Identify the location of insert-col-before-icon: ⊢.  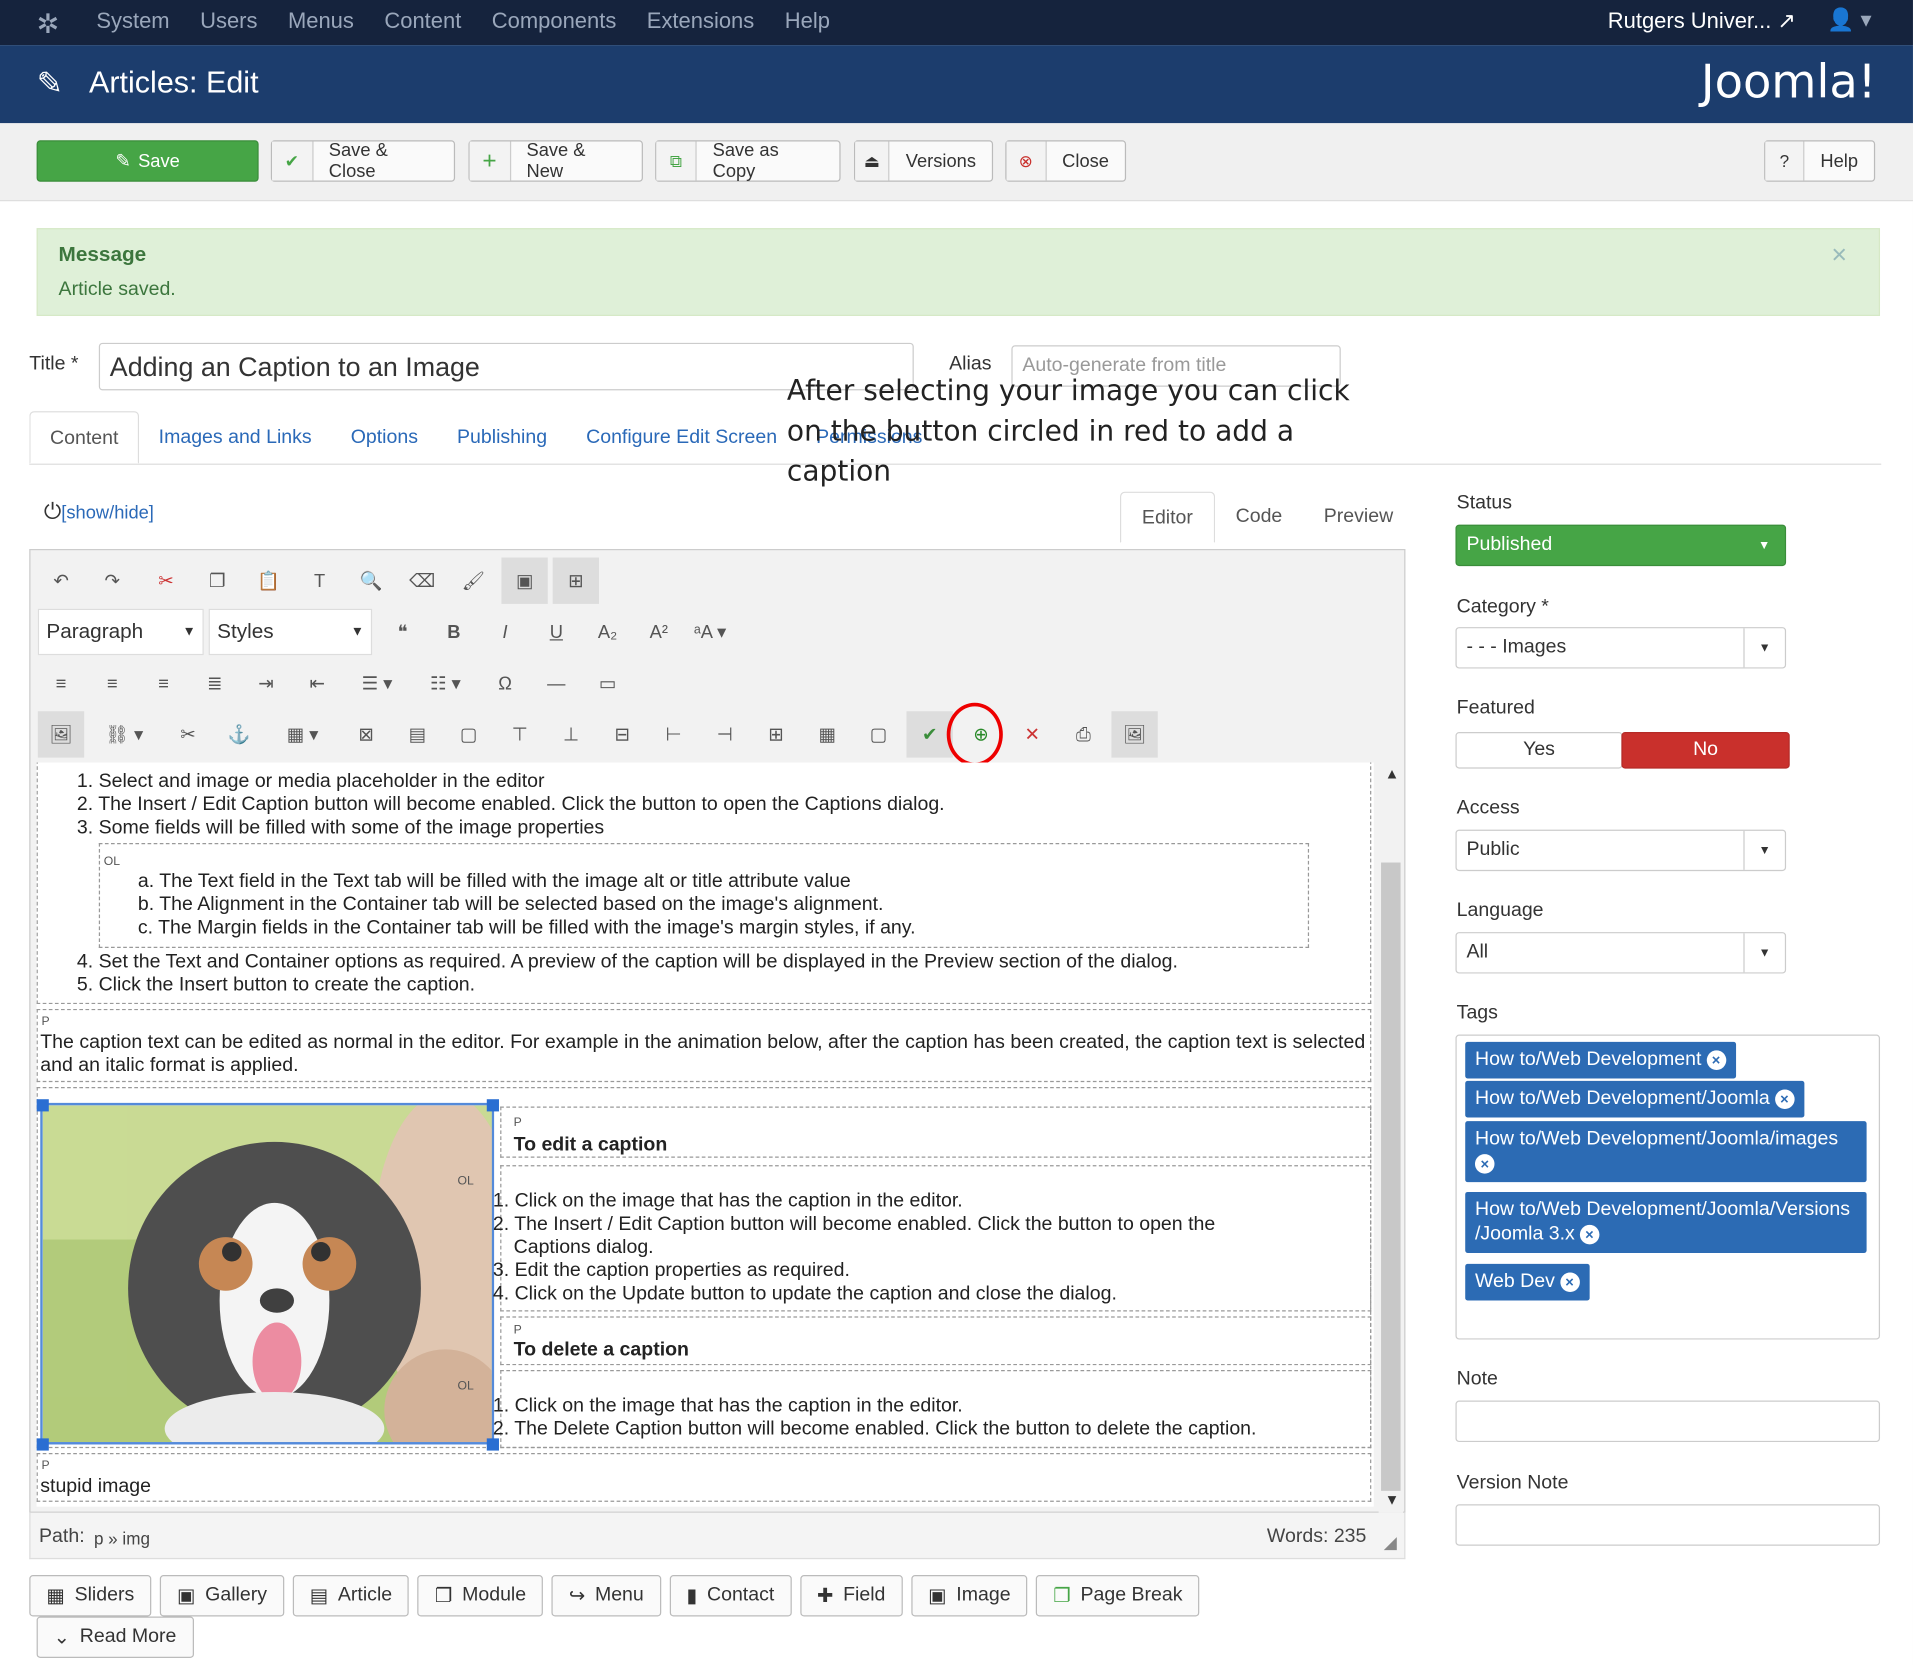
(673, 734).